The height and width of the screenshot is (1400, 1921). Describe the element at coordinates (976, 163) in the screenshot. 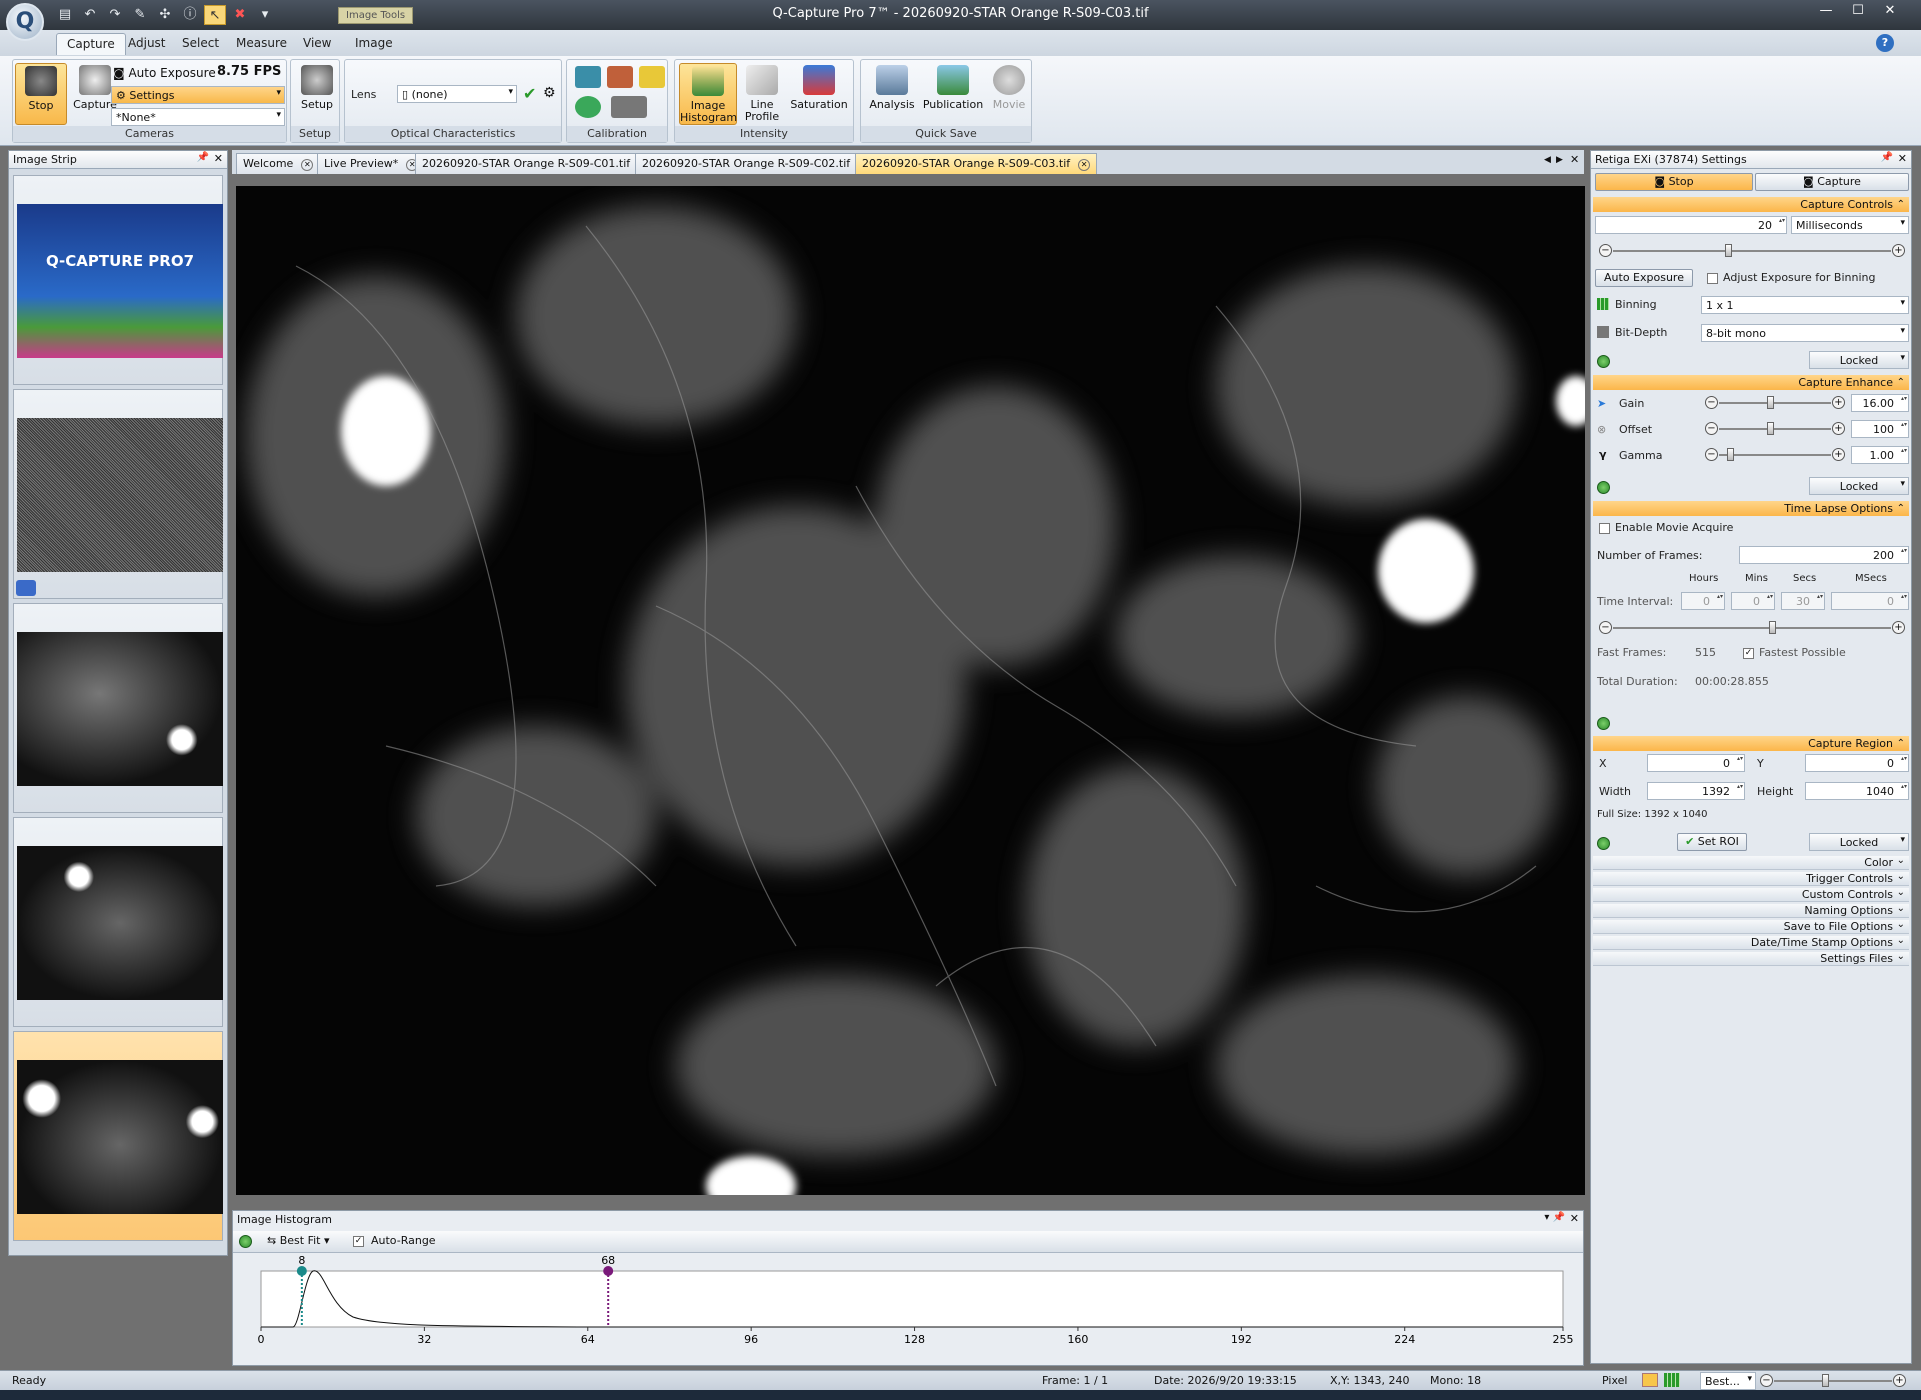

I see `tab-c03: 20260920-STAR Orange R-S09-C03.tif ✕` at that location.